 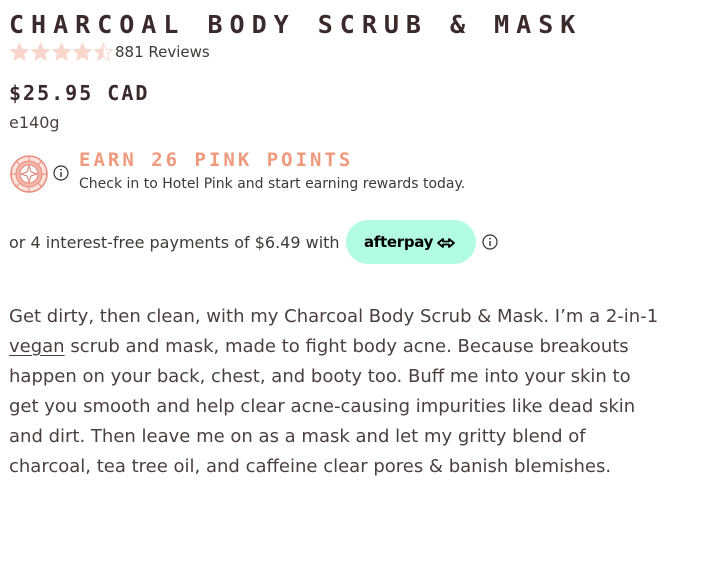 I want to click on reviews-count-link: 881 Reviews, so click(x=162, y=52).